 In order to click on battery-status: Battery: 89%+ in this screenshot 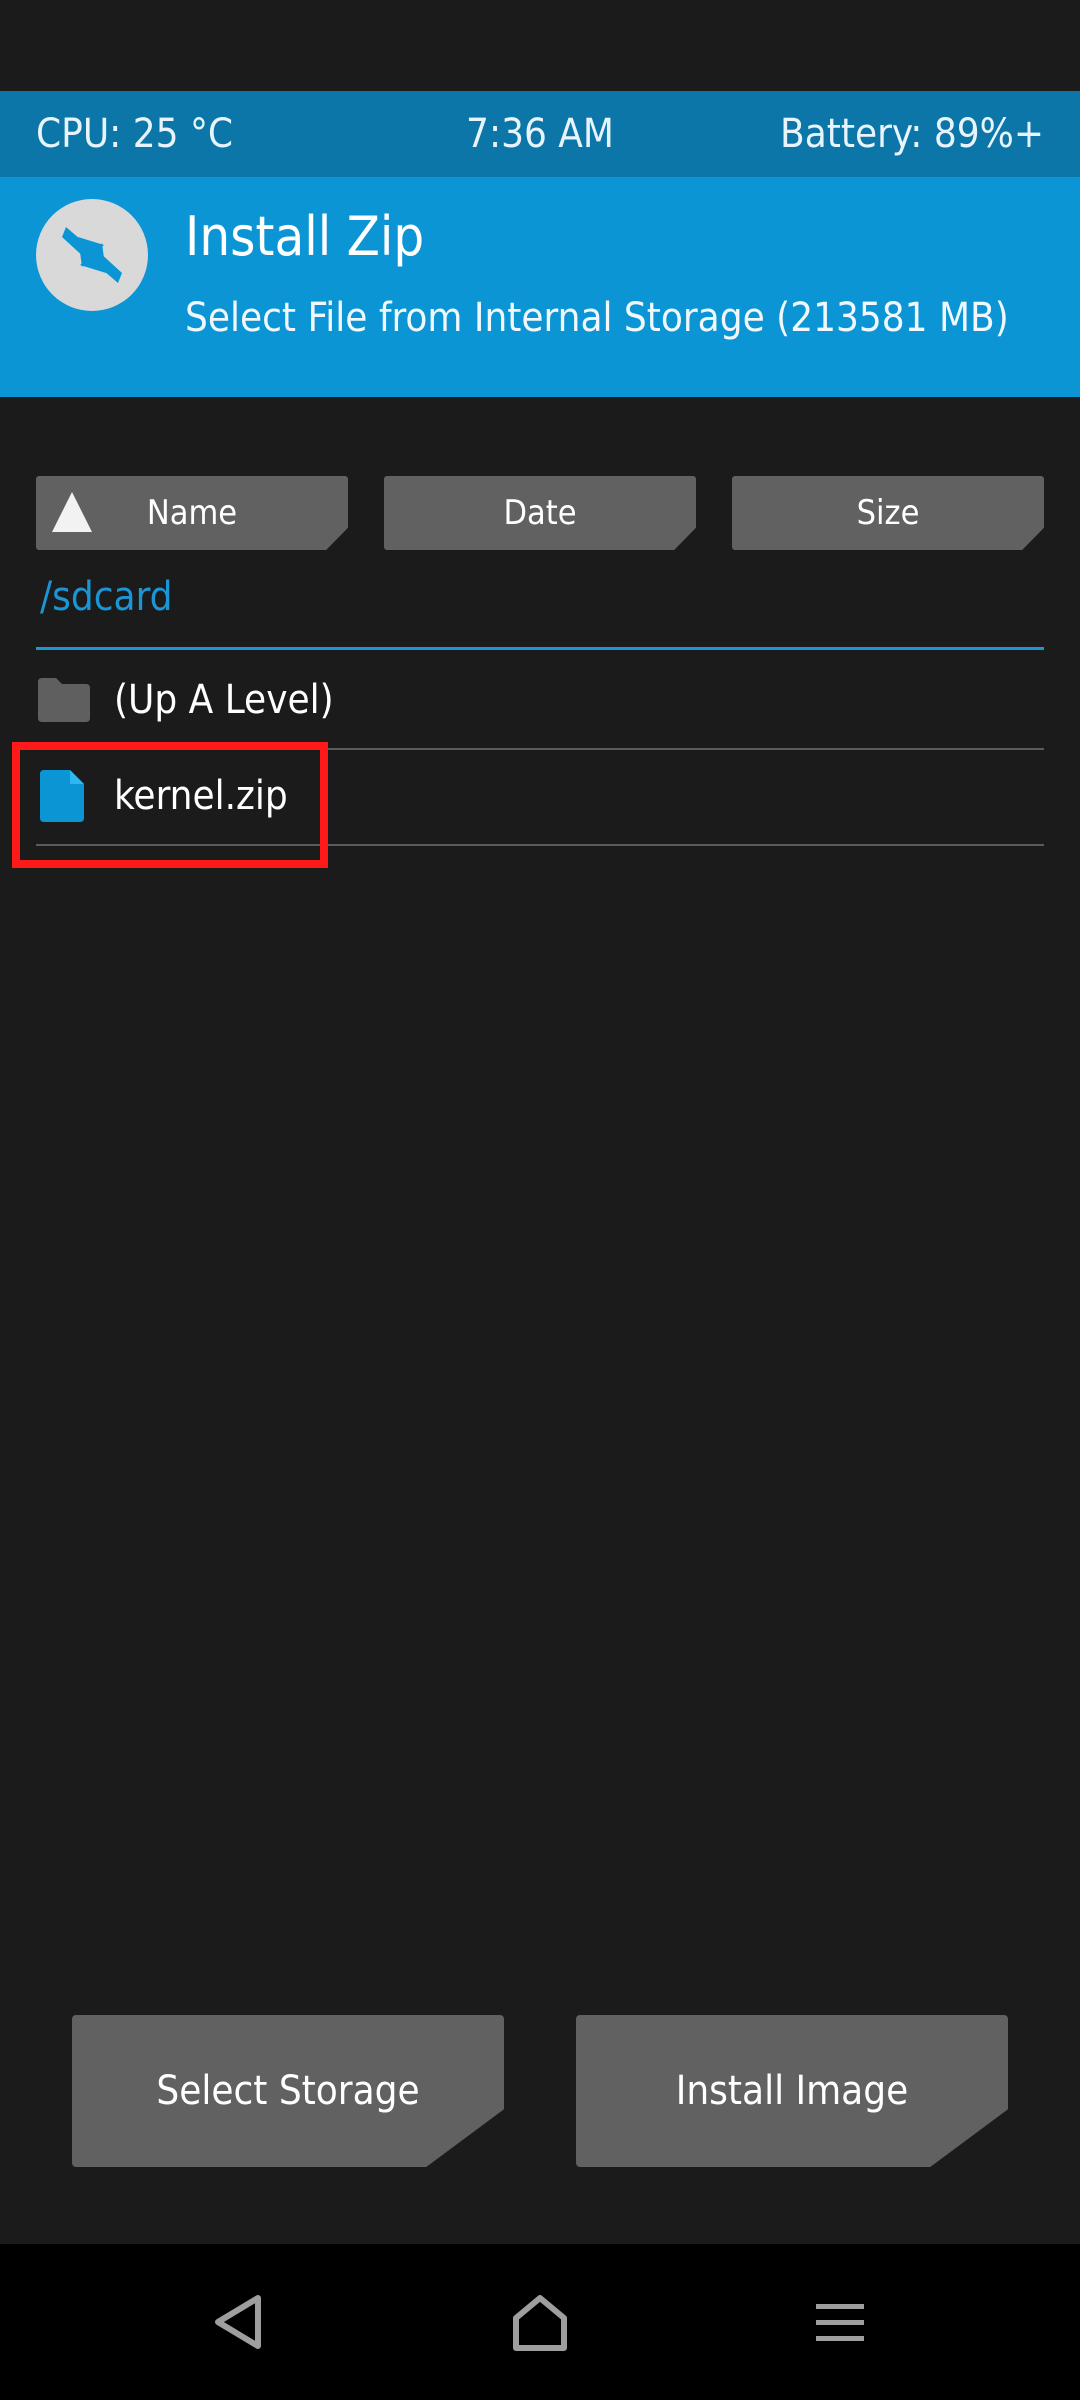, I will do `click(912, 134)`.